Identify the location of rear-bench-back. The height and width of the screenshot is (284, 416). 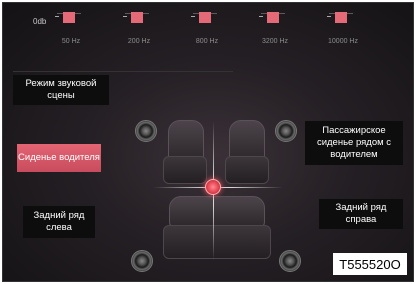
(217, 212).